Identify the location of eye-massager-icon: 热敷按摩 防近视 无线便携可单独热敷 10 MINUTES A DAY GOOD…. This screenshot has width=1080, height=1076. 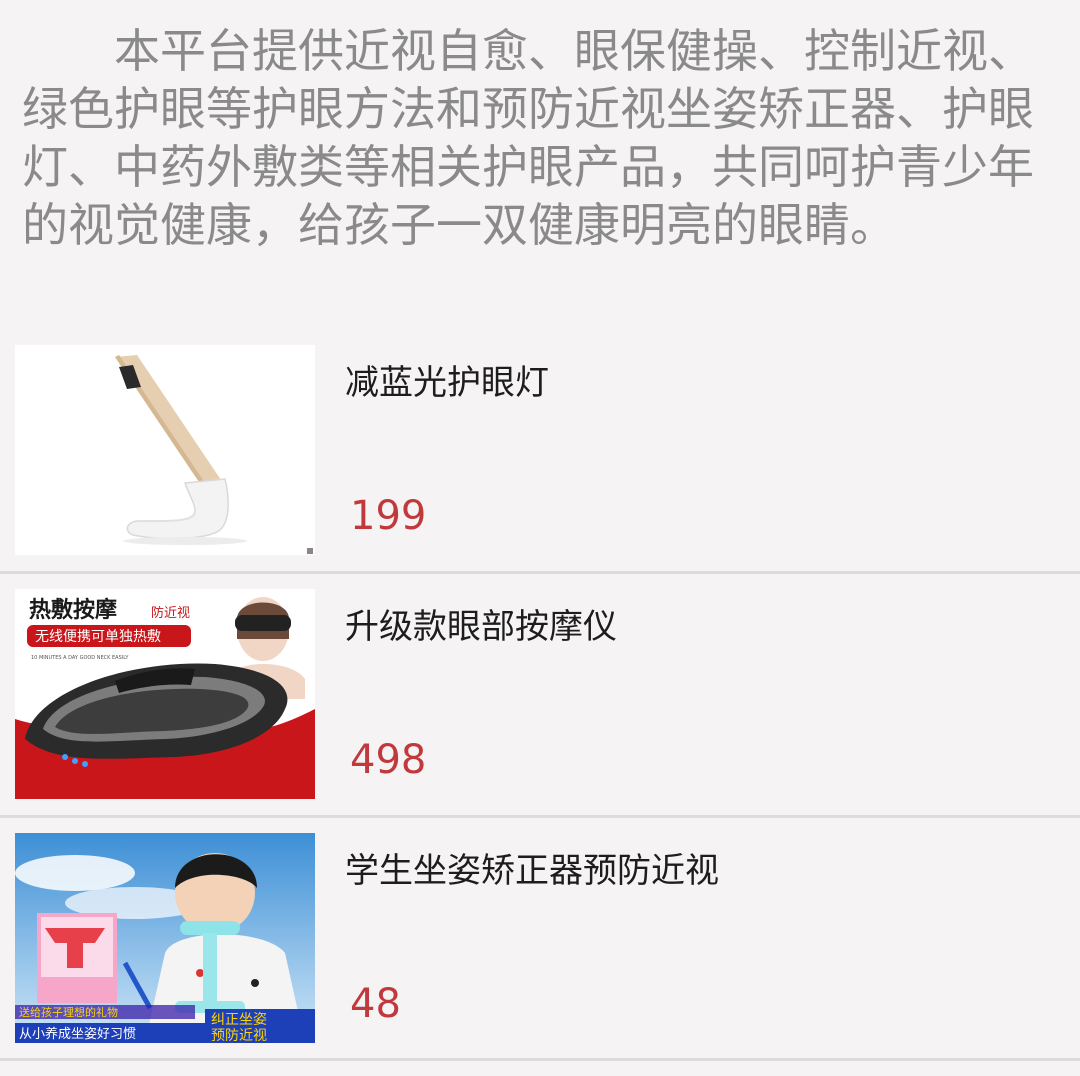
(165, 694).